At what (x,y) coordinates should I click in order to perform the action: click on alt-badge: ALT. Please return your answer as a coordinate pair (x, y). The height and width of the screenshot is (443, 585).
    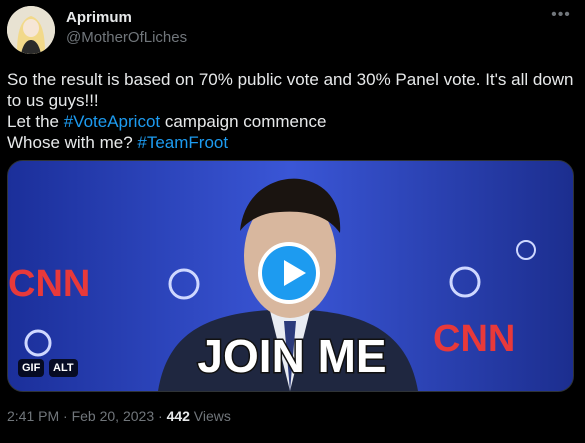
    Looking at the image, I should click on (63, 368).